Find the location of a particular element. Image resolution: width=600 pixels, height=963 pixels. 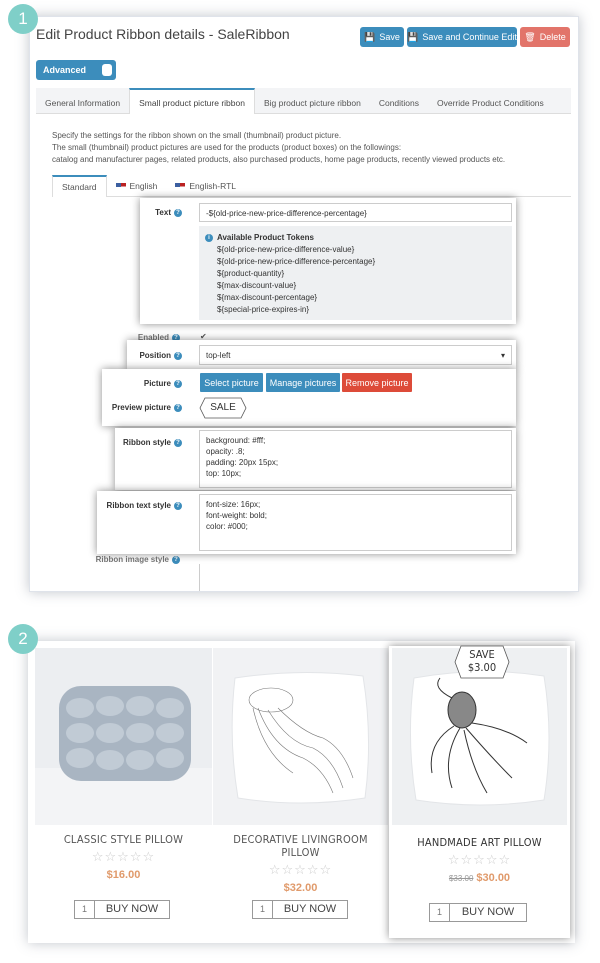

delete-button: 🗑 Delete is located at coordinates (545, 37).